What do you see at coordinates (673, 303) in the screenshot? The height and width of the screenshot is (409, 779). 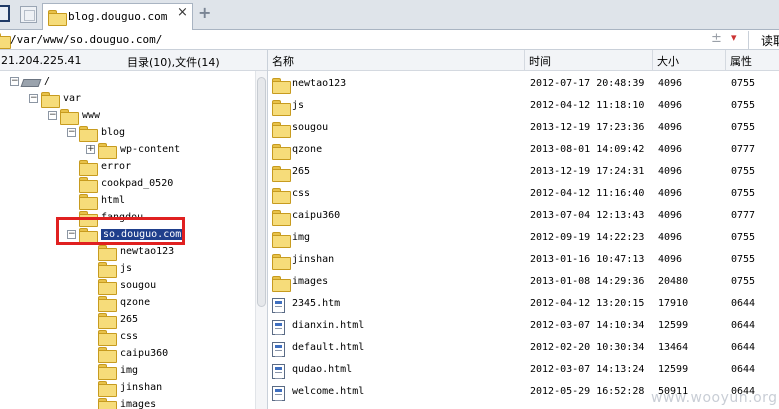 I see `file-size: 17910` at bounding box center [673, 303].